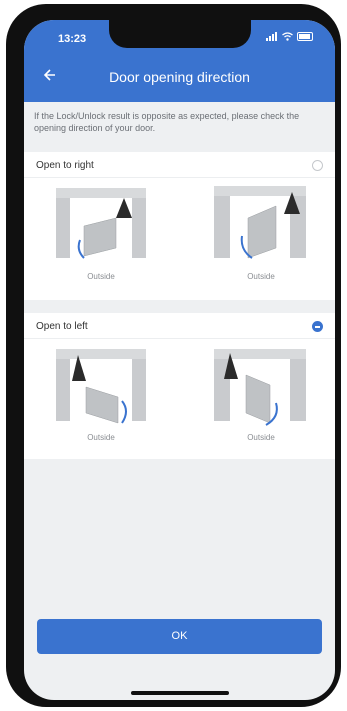  I want to click on wifi-icon, so click(287, 36).